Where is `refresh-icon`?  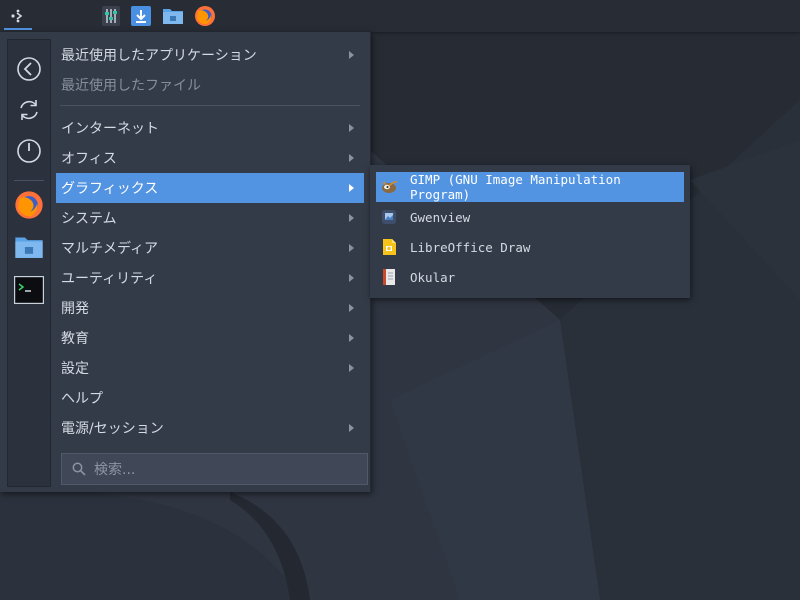 refresh-icon is located at coordinates (29, 110).